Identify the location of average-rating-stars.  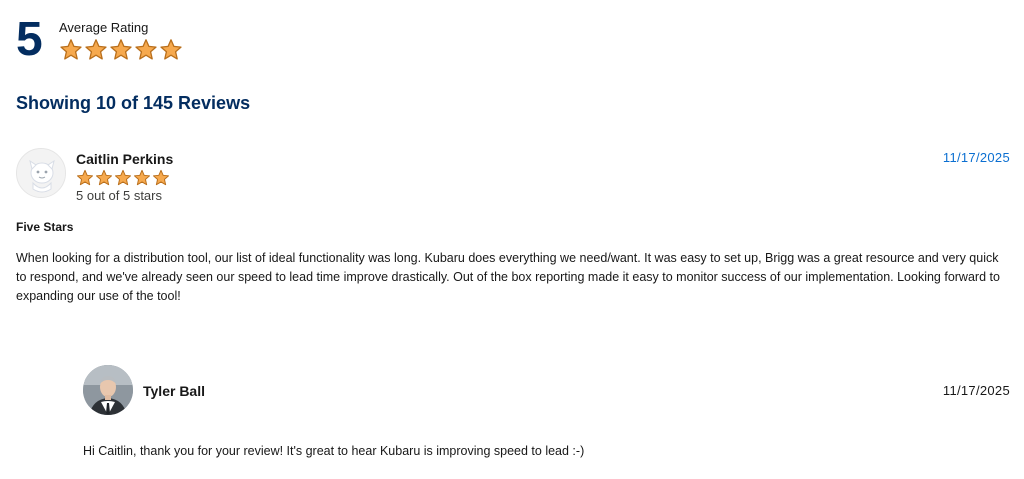
(121, 50).